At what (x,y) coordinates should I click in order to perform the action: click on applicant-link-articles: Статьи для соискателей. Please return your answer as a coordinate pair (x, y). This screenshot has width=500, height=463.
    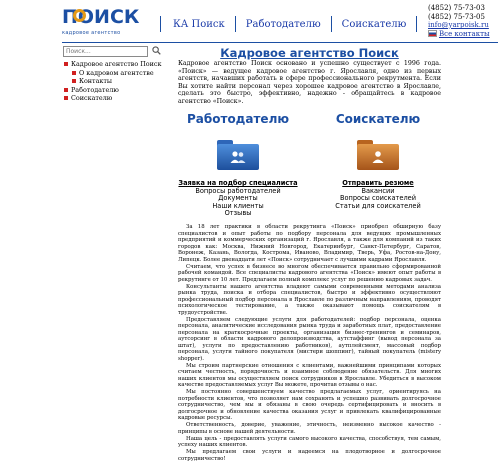
    Looking at the image, I should click on (377, 206).